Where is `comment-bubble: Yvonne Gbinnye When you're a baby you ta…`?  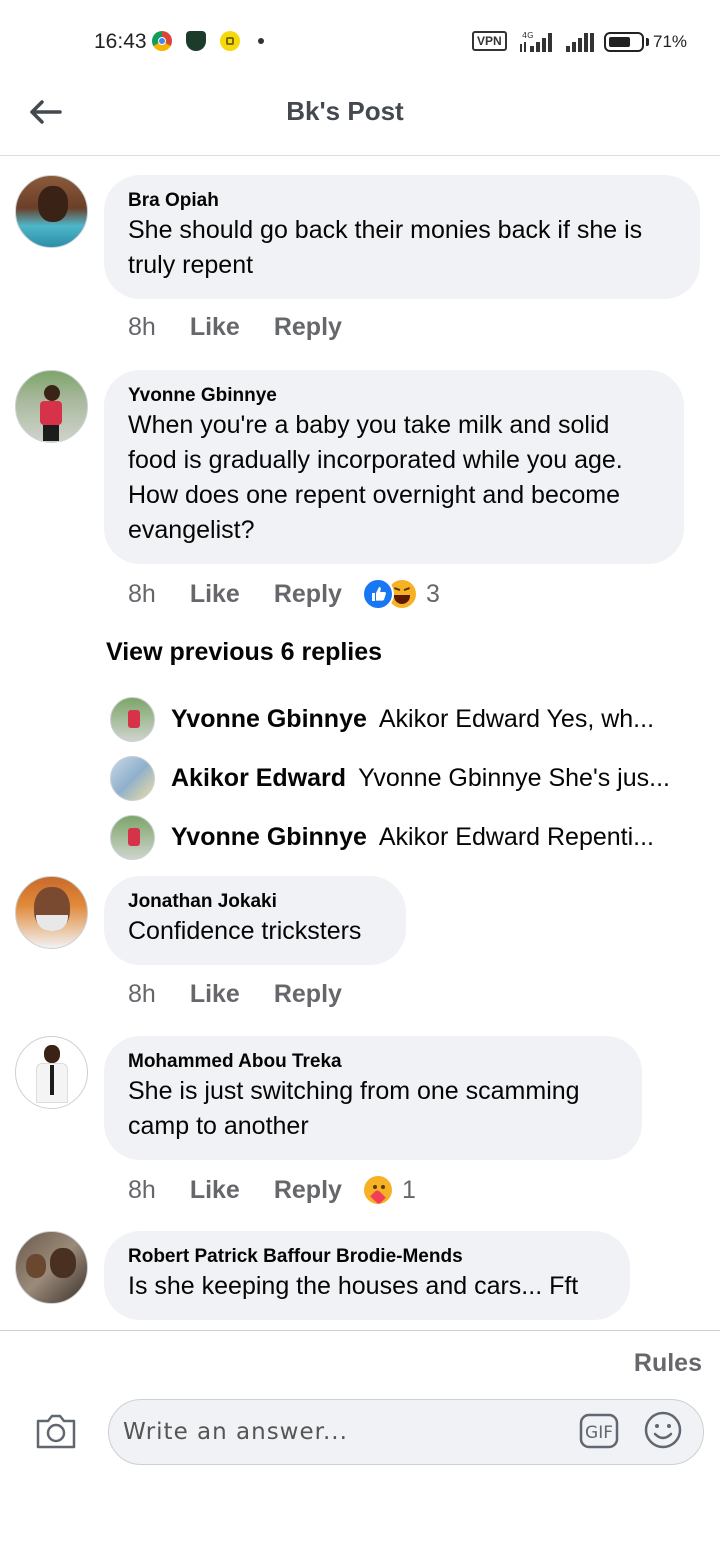 comment-bubble: Yvonne Gbinnye When you're a baby you ta… is located at coordinates (394, 467).